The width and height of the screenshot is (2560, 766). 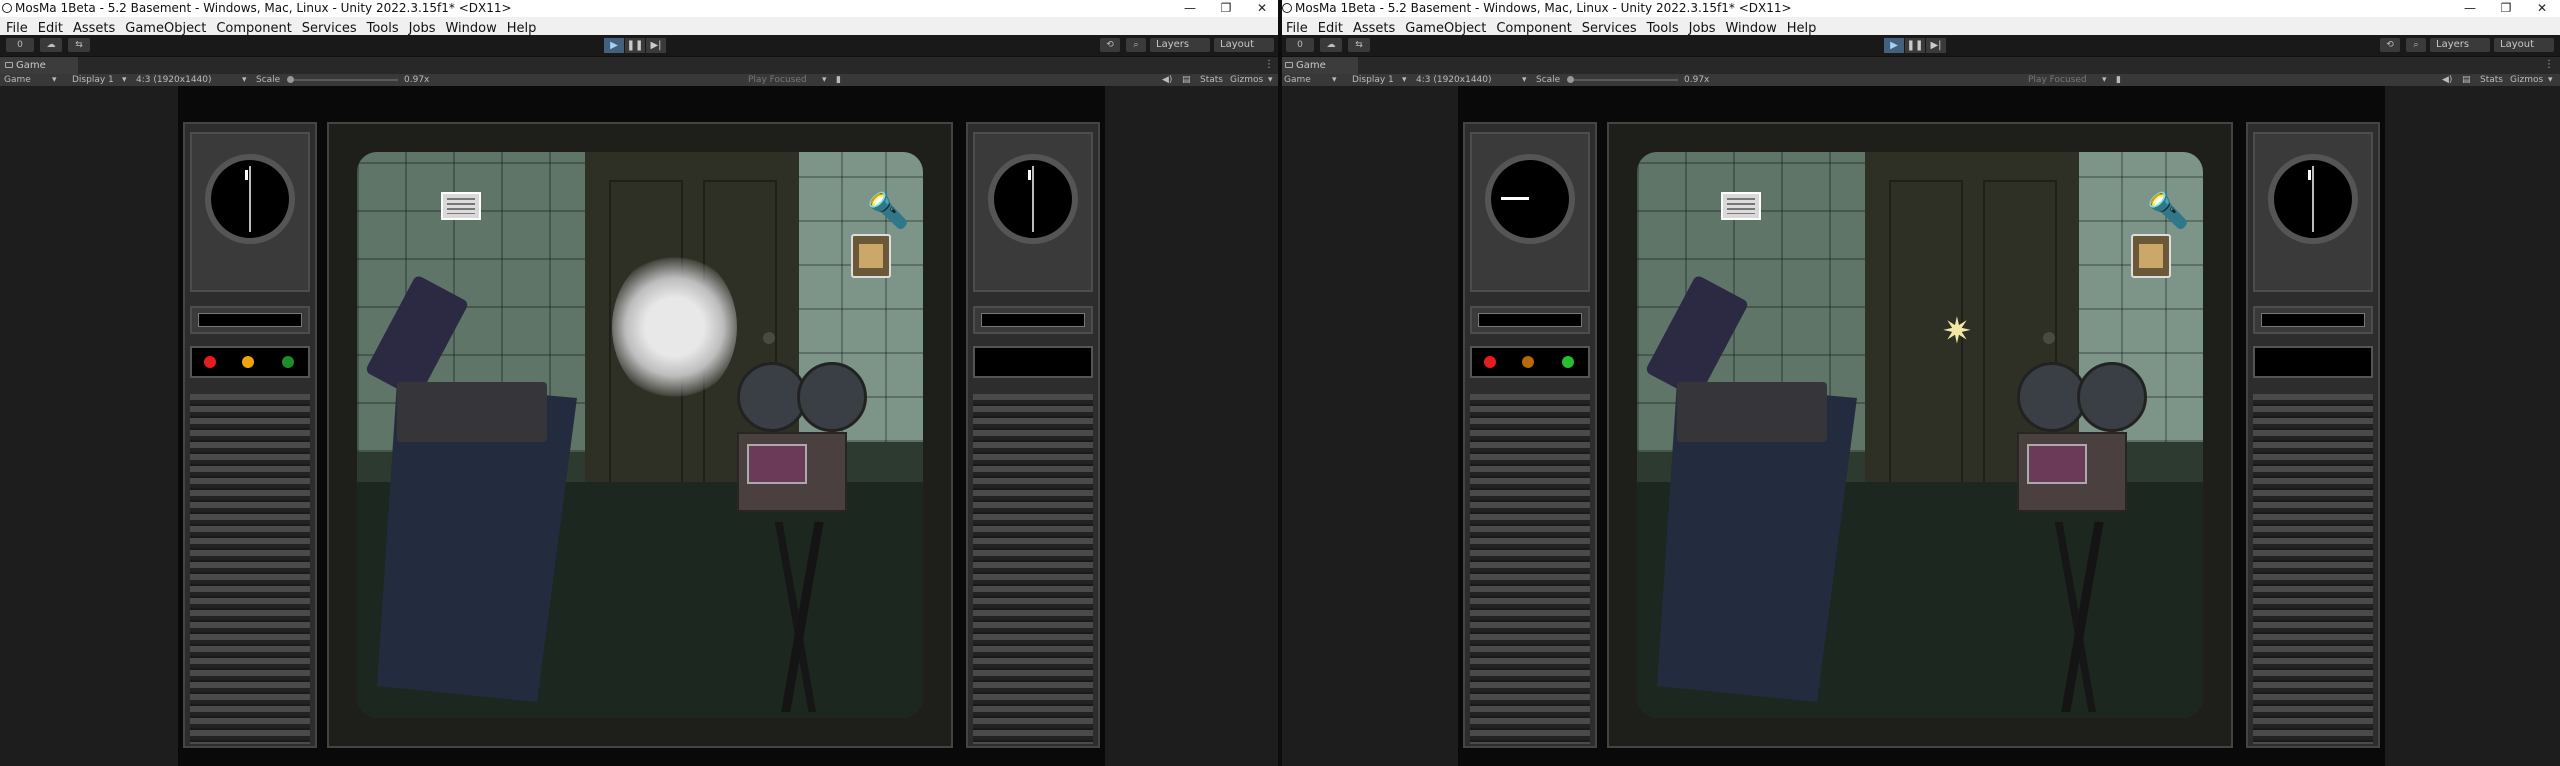 I want to click on dial-needle, so click(x=1515, y=198).